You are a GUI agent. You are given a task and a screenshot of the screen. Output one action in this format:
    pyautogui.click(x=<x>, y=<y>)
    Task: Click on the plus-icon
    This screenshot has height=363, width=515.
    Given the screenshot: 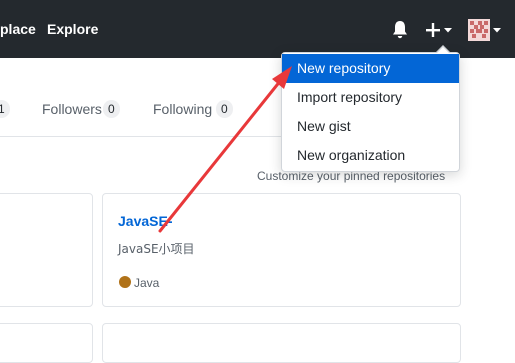 What is the action you would take?
    pyautogui.click(x=440, y=30)
    